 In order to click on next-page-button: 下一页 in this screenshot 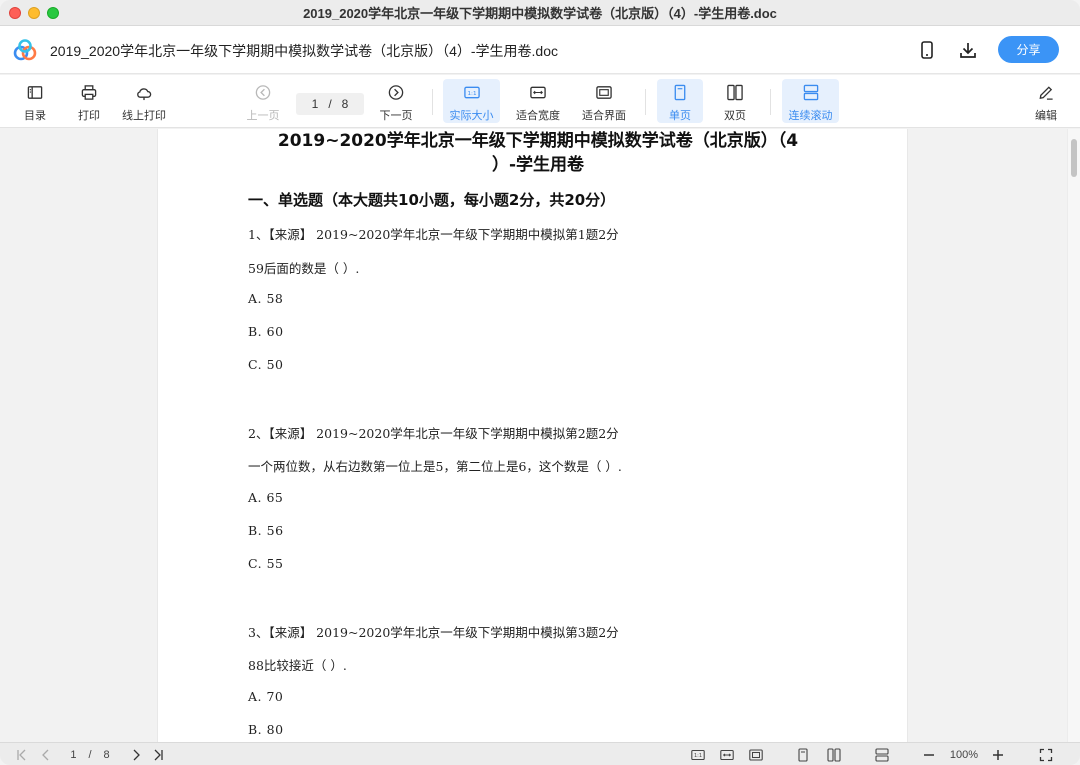, I will do `click(396, 101)`.